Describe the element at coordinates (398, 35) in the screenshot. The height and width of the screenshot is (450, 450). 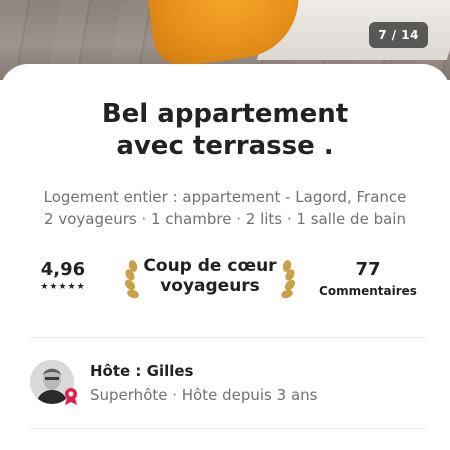
I see `photo-counter: 7 / 14` at that location.